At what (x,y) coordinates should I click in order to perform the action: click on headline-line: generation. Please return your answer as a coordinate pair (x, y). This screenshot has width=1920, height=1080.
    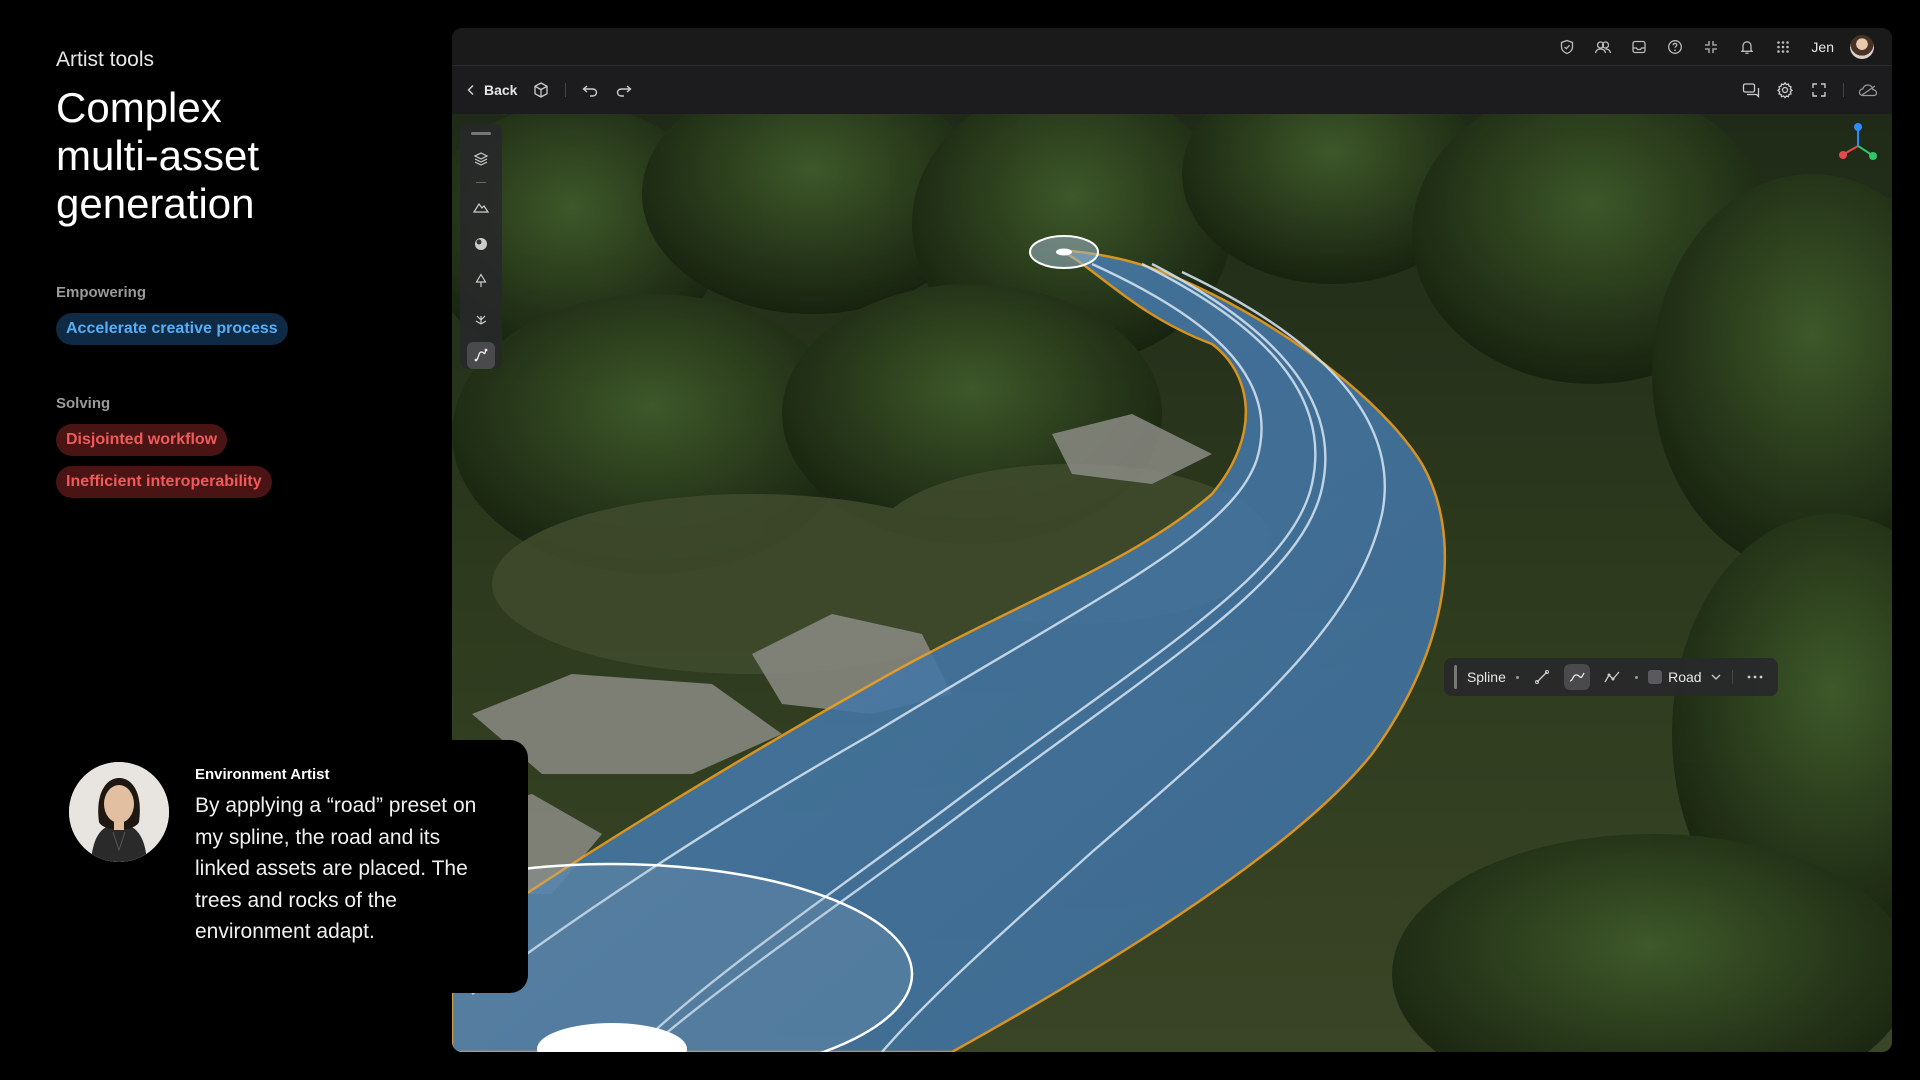
    Looking at the image, I should click on (155, 203).